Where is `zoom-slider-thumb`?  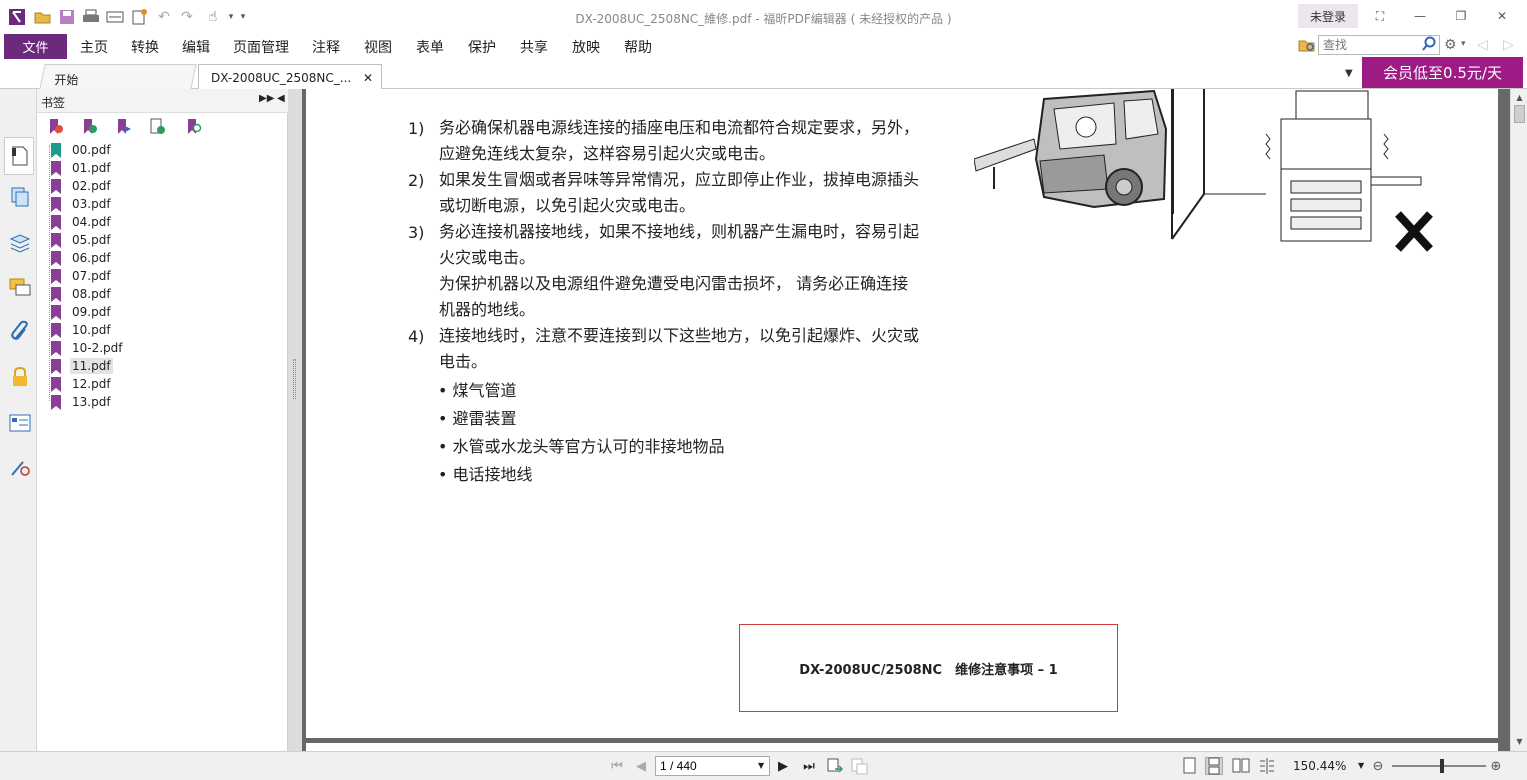 zoom-slider-thumb is located at coordinates (1442, 766).